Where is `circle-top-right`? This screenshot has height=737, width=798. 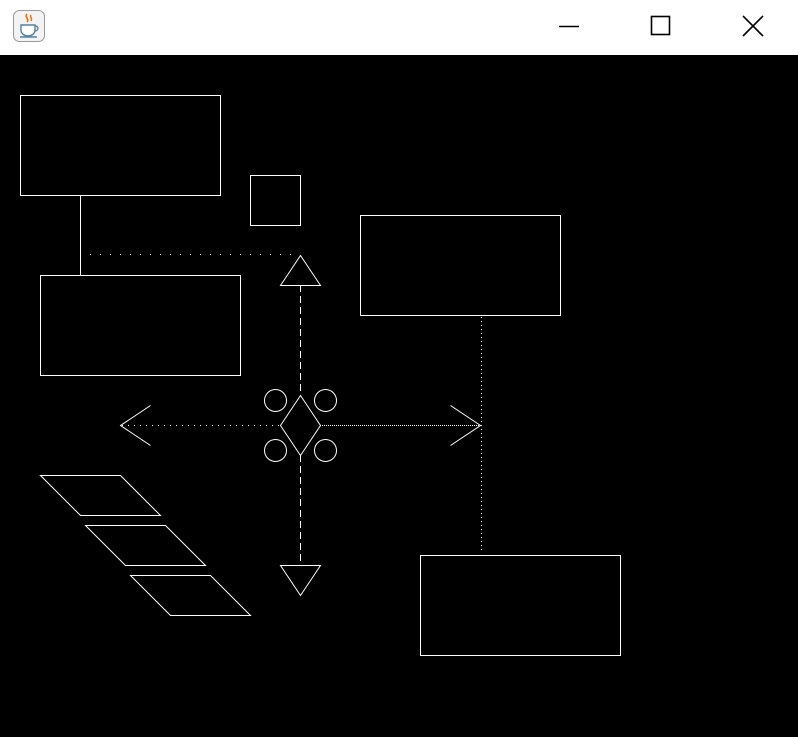 circle-top-right is located at coordinates (325, 400).